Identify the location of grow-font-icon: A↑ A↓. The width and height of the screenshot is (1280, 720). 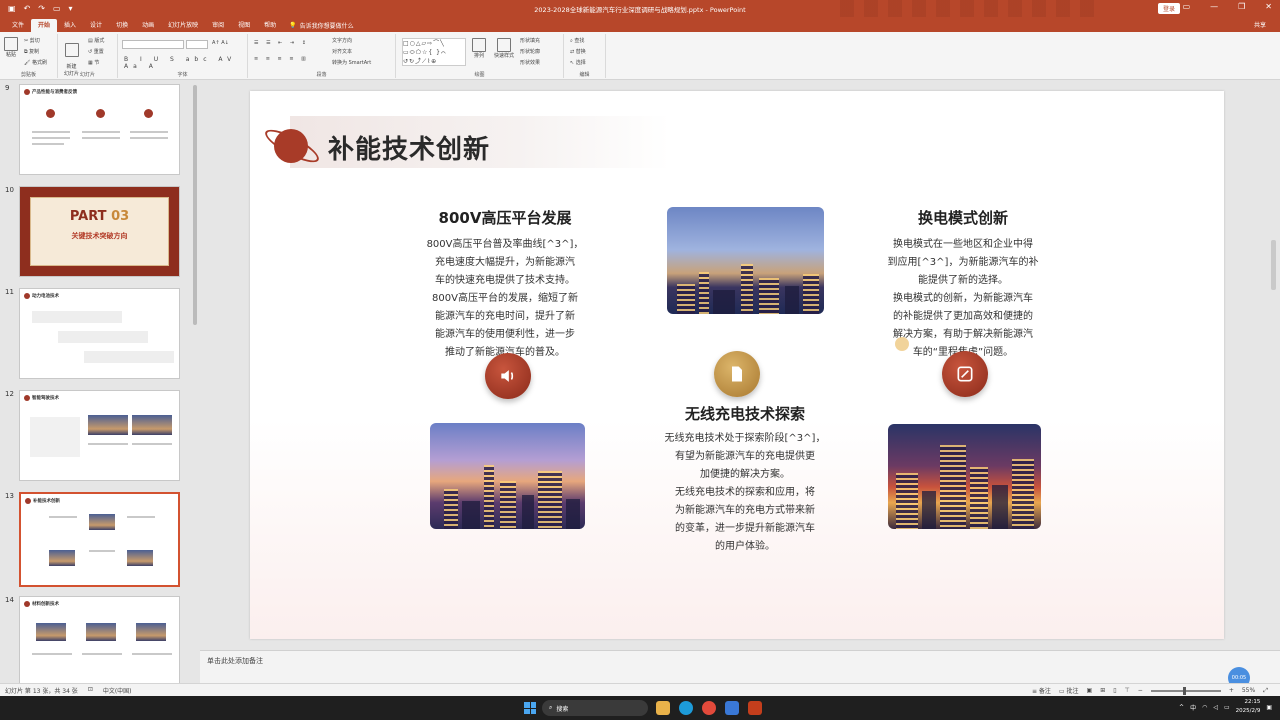
(220, 43).